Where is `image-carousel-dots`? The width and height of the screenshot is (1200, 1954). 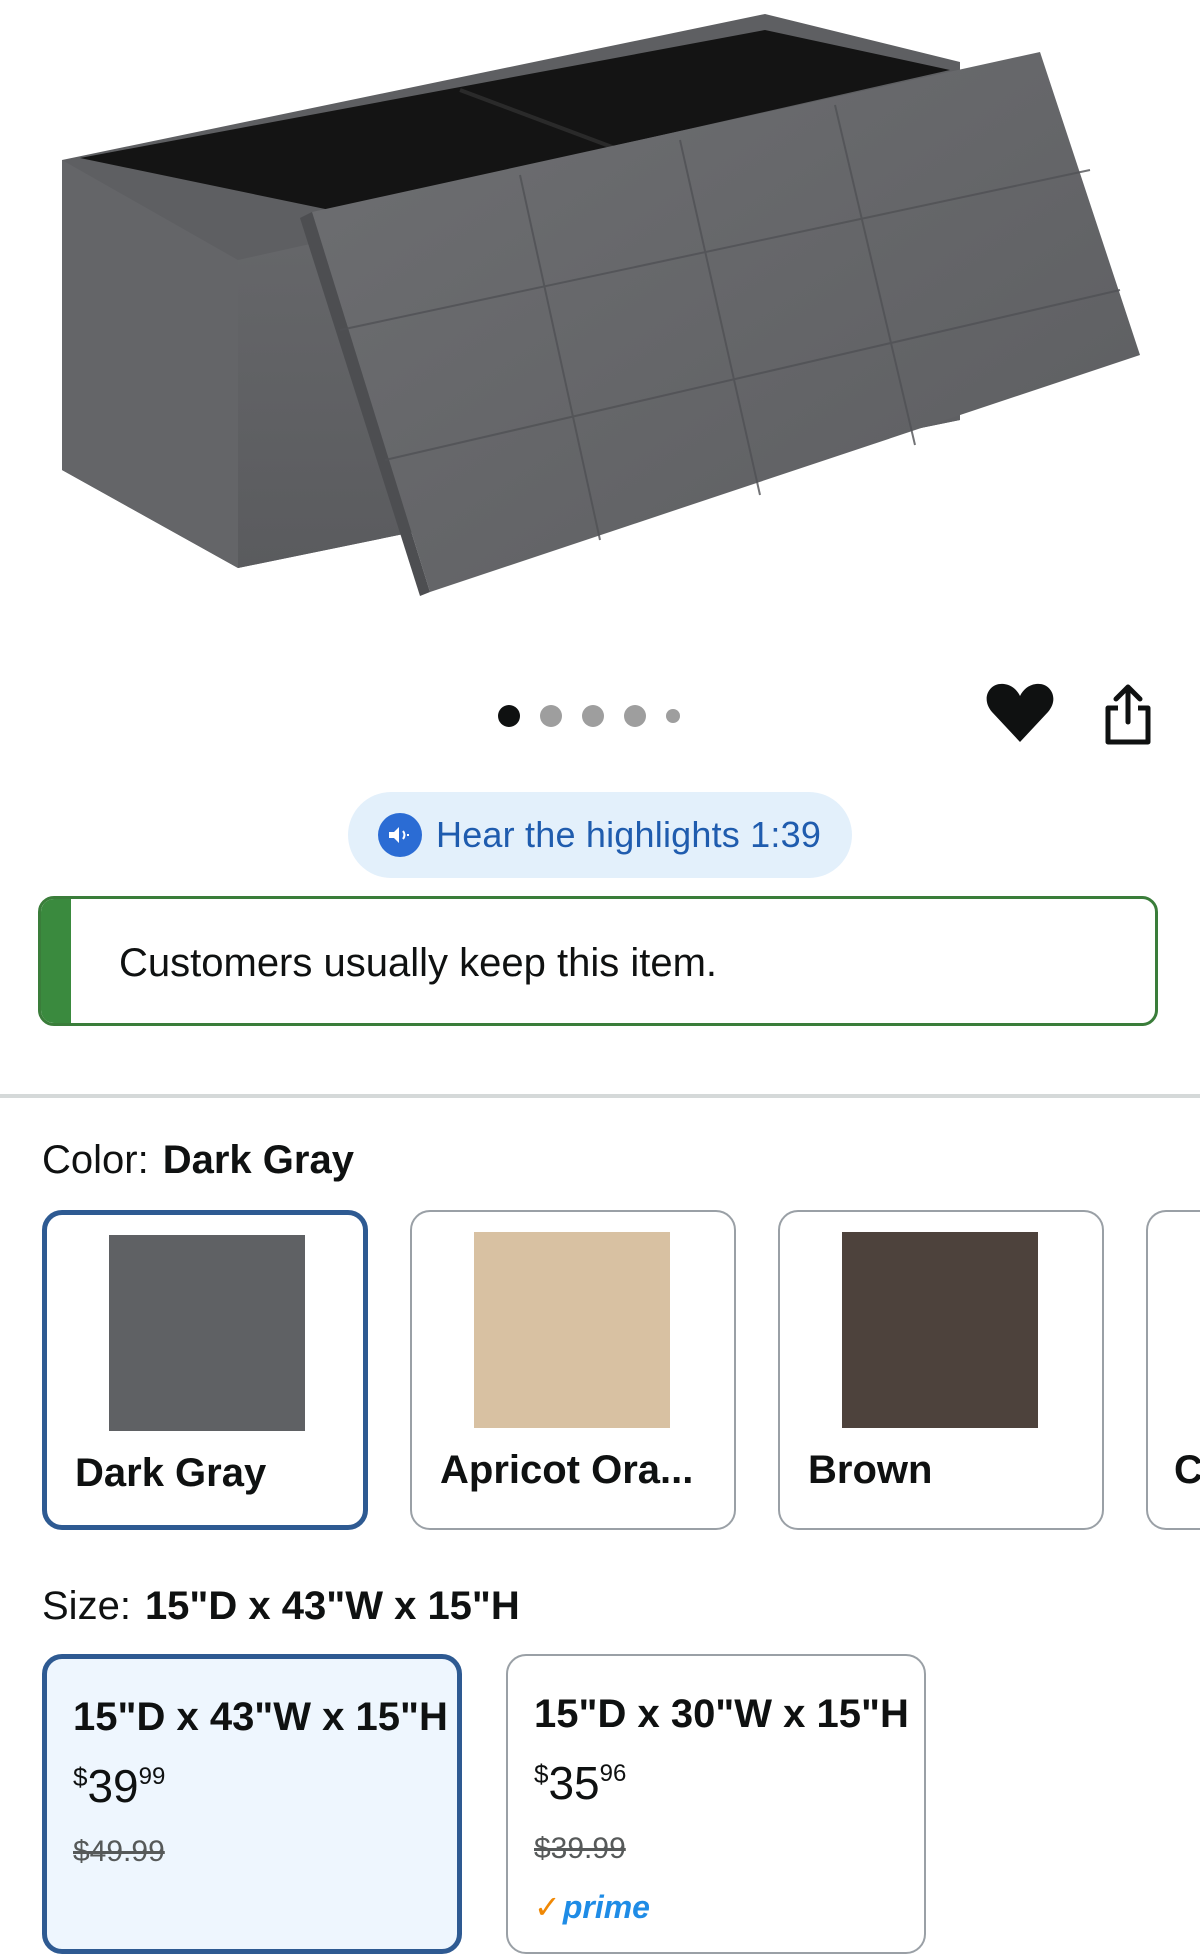
image-carousel-dots is located at coordinates (589, 716).